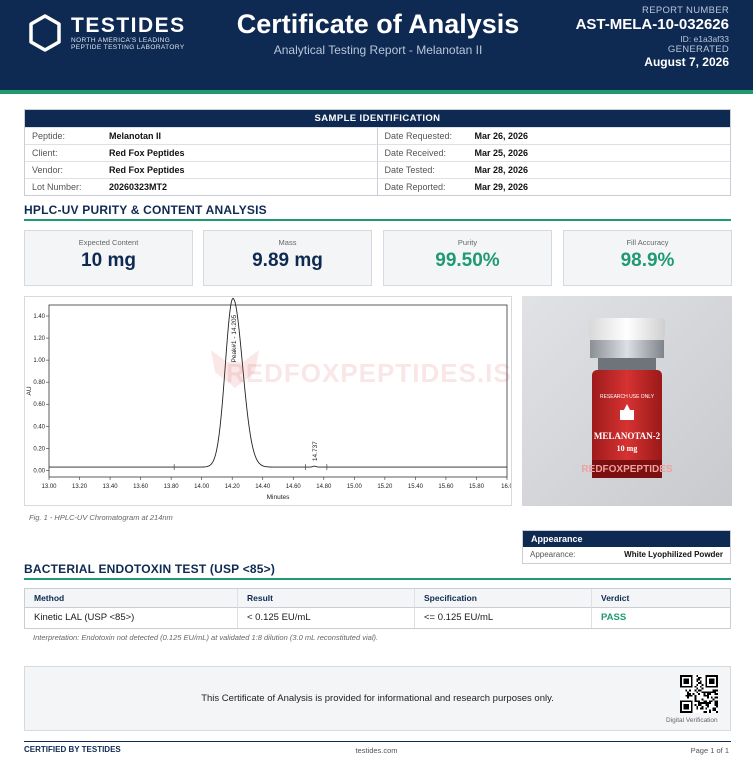 The image size is (753, 776). I want to click on field-value: 20260323MT2, so click(138, 187).